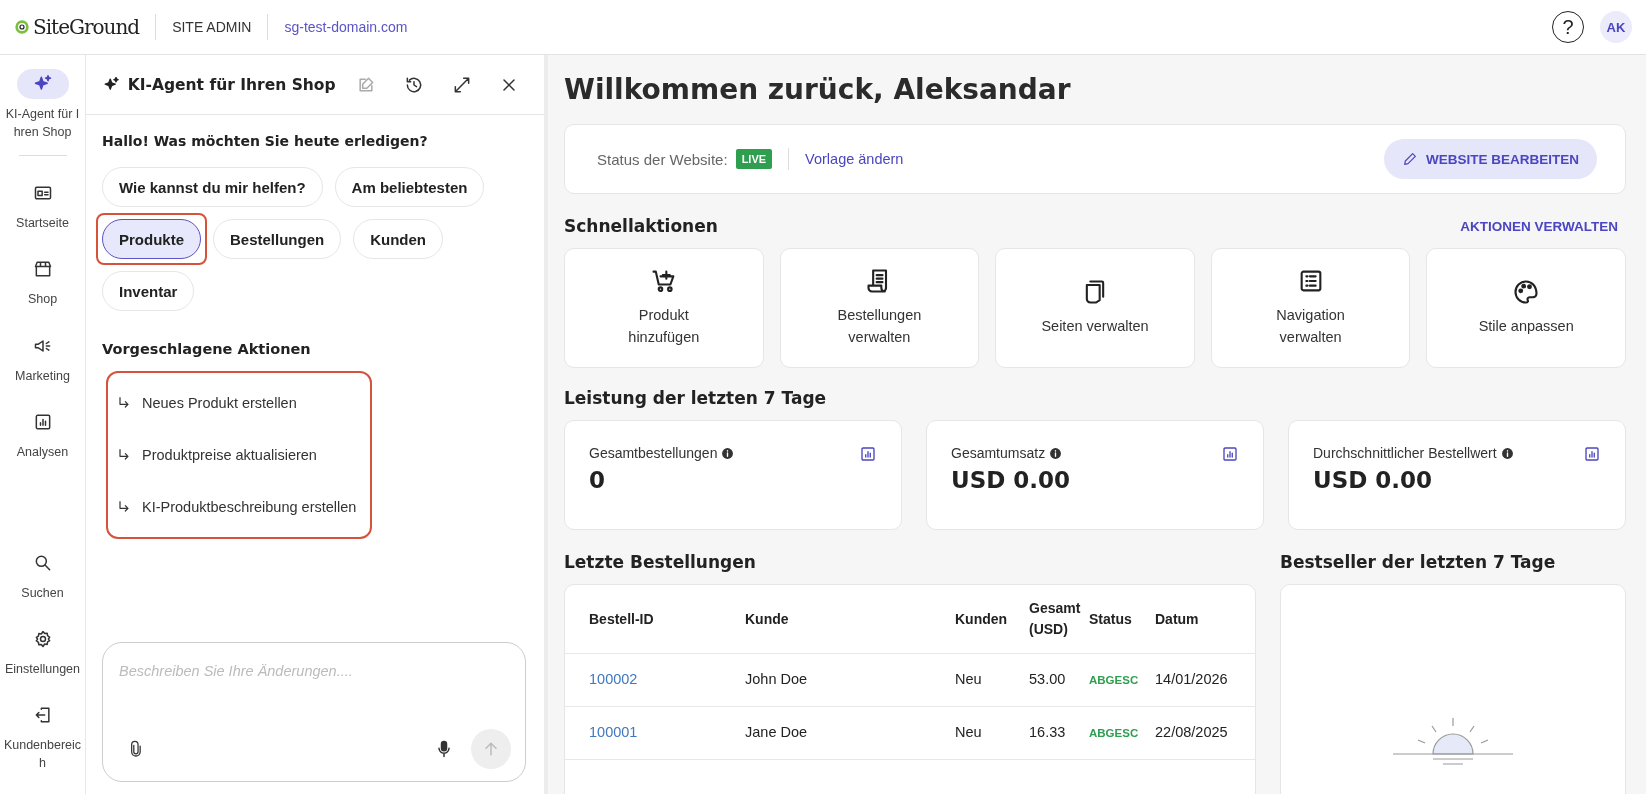 The height and width of the screenshot is (794, 1646). Describe the element at coordinates (231, 84) in the screenshot. I see `panel-title: KI-Agent für Ihren Shop` at that location.